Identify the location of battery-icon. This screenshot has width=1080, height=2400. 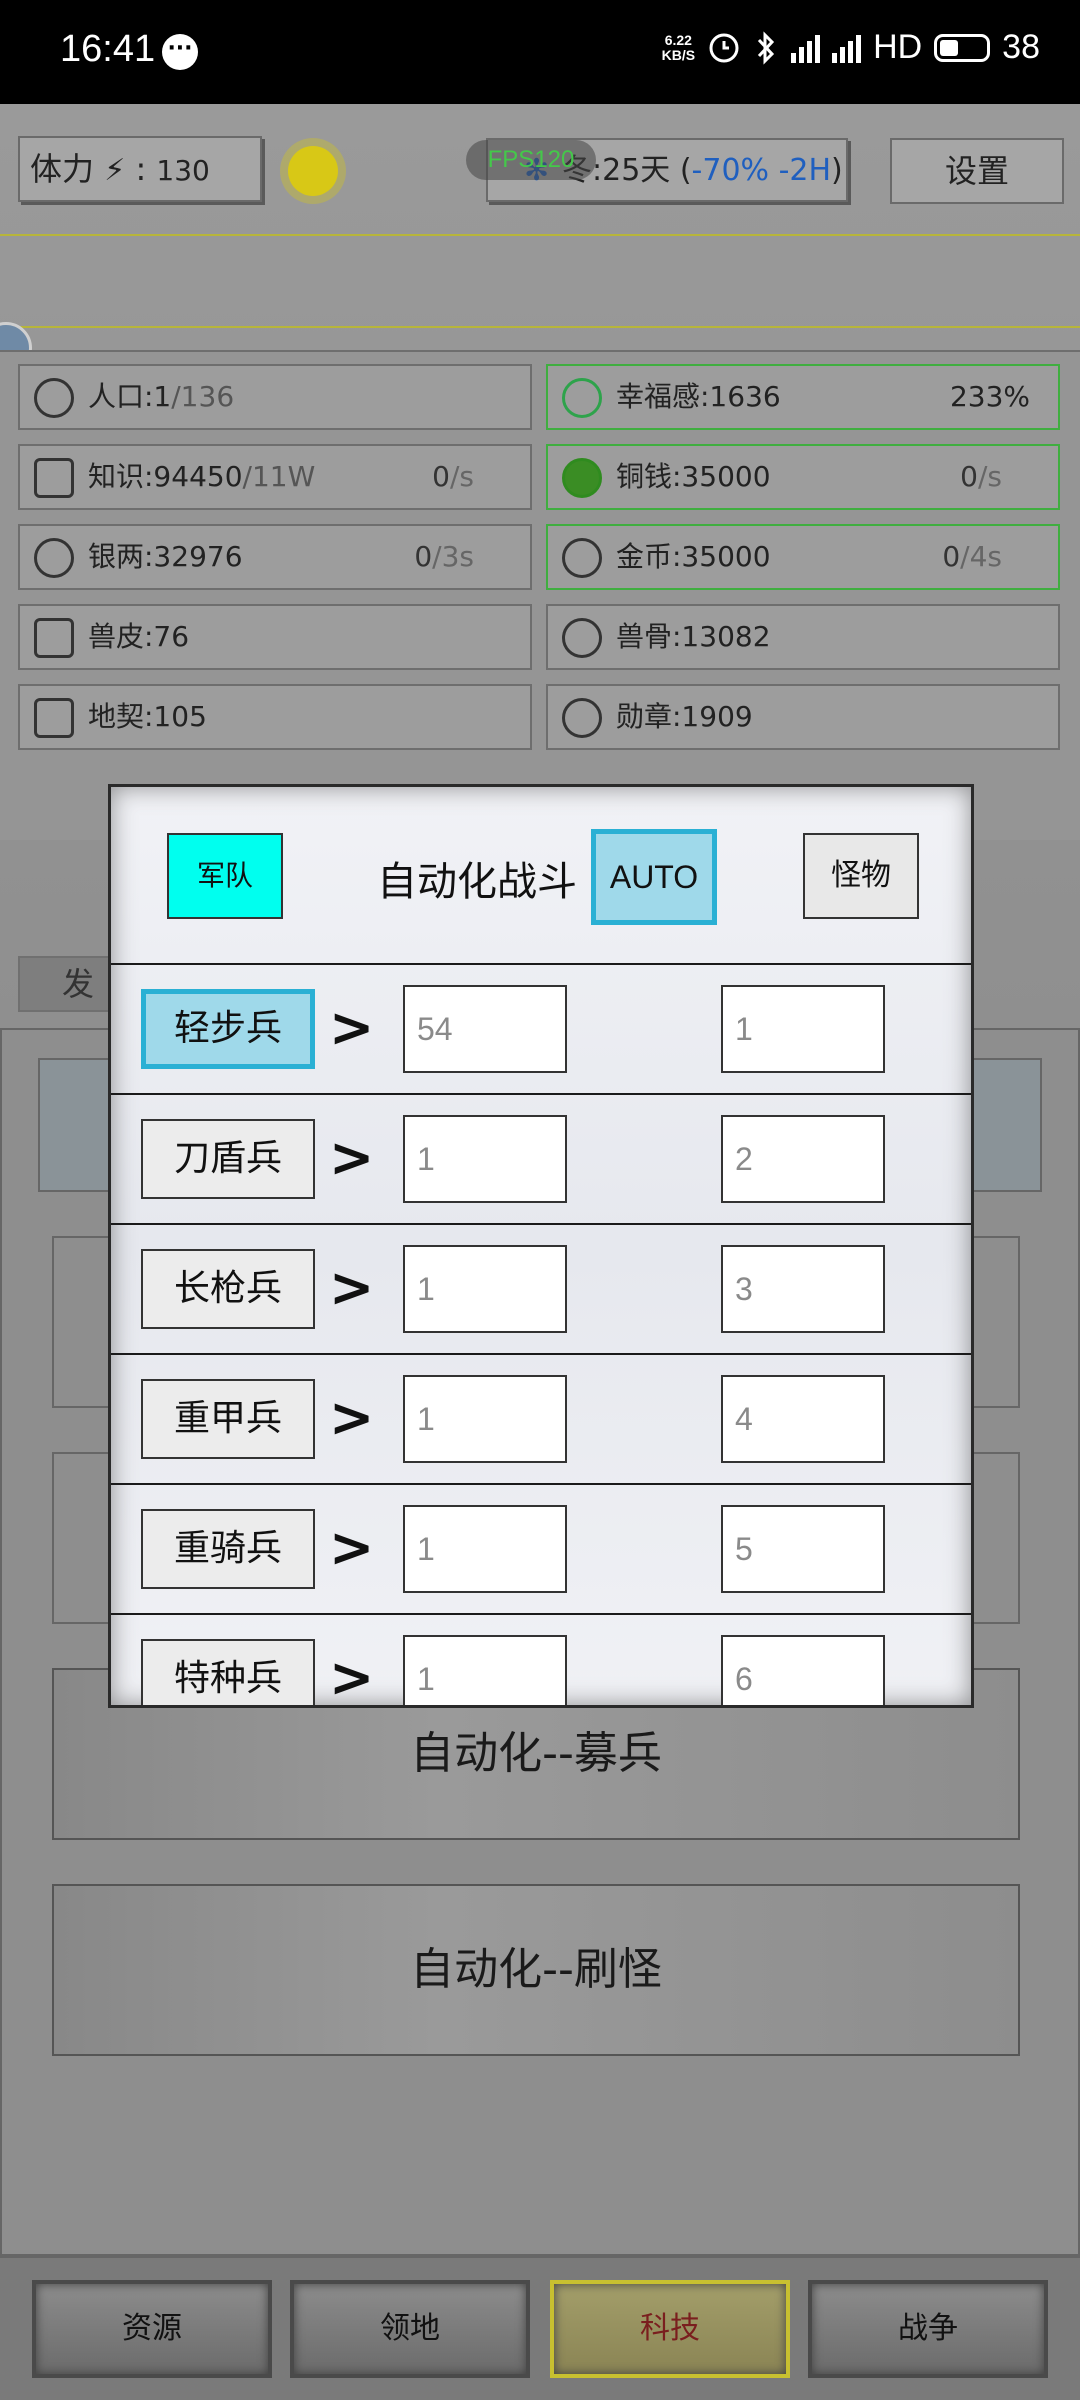
(962, 47).